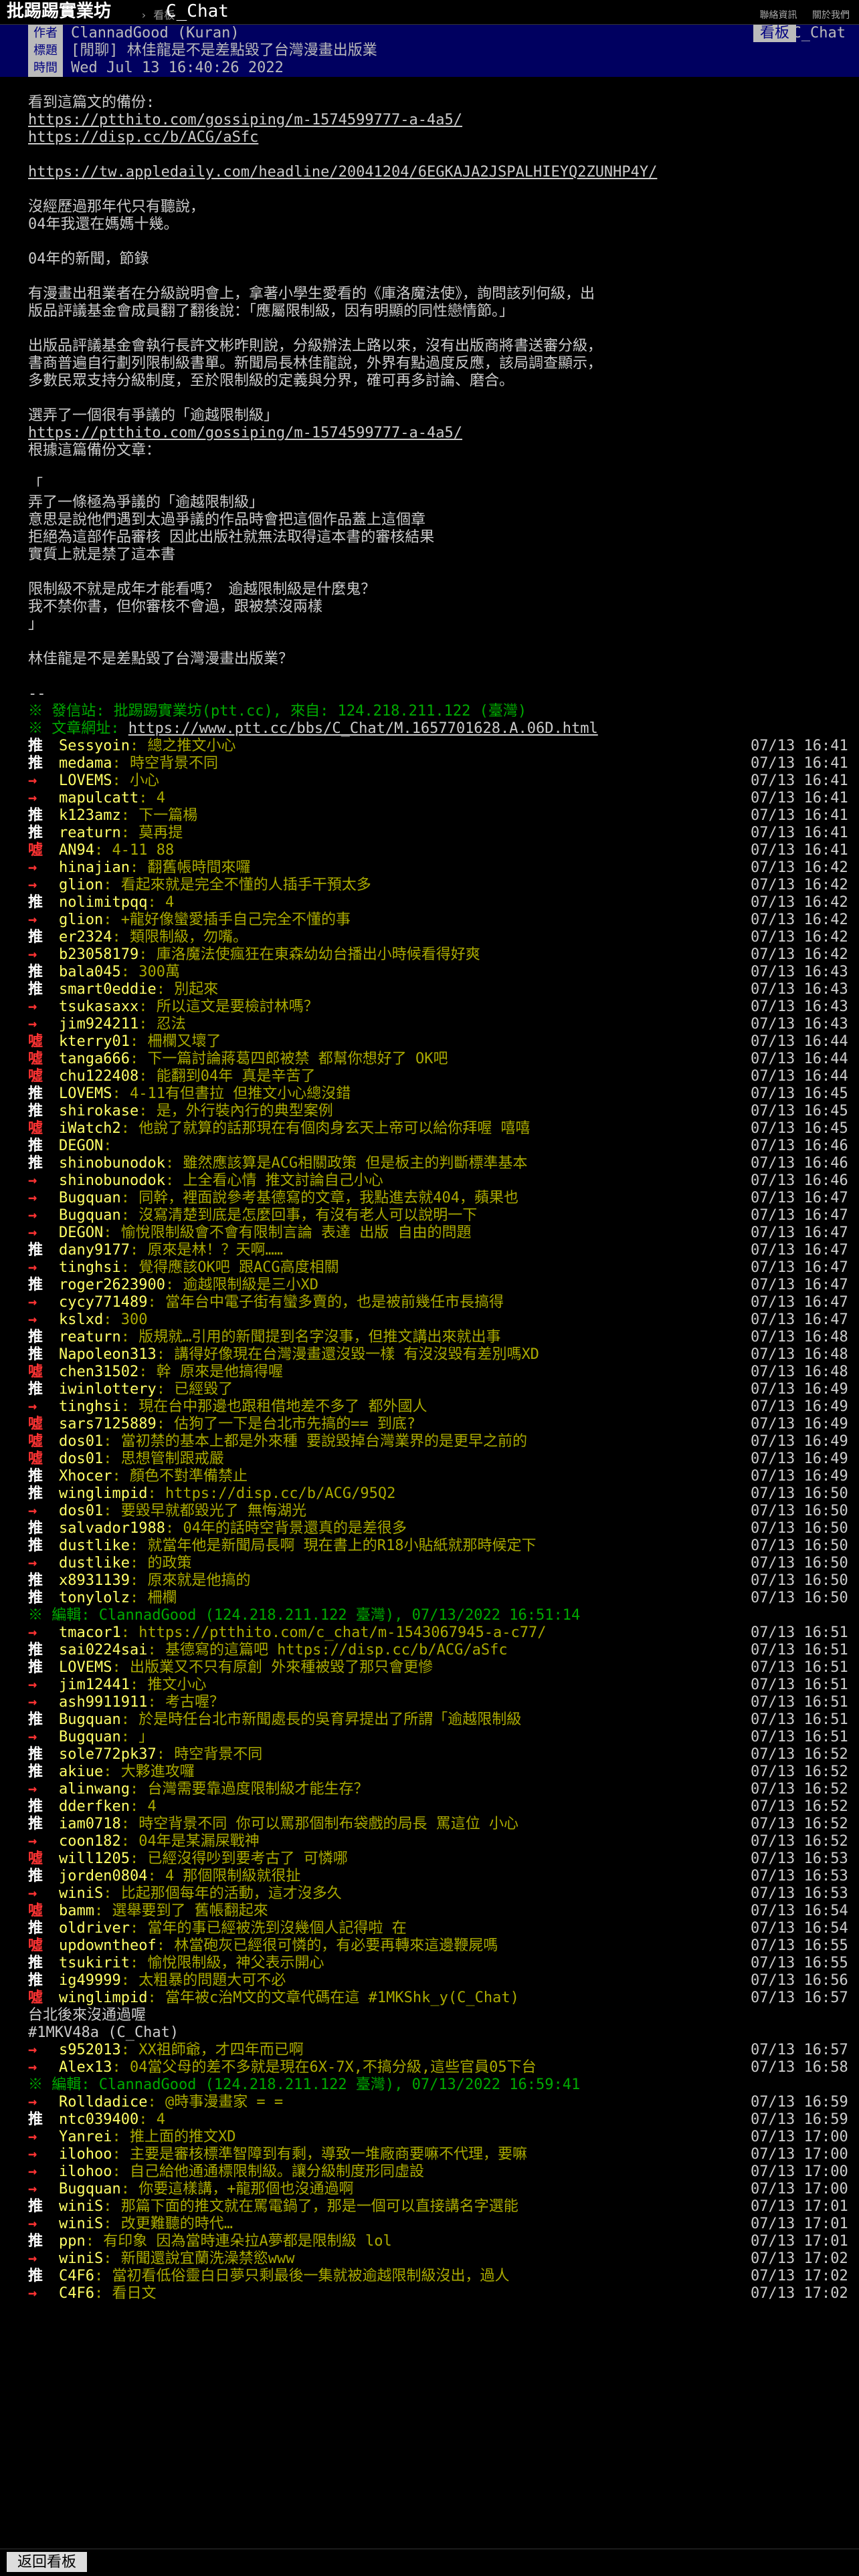 The width and height of the screenshot is (859, 2576). I want to click on push-userid: chen31502, so click(99, 1372).